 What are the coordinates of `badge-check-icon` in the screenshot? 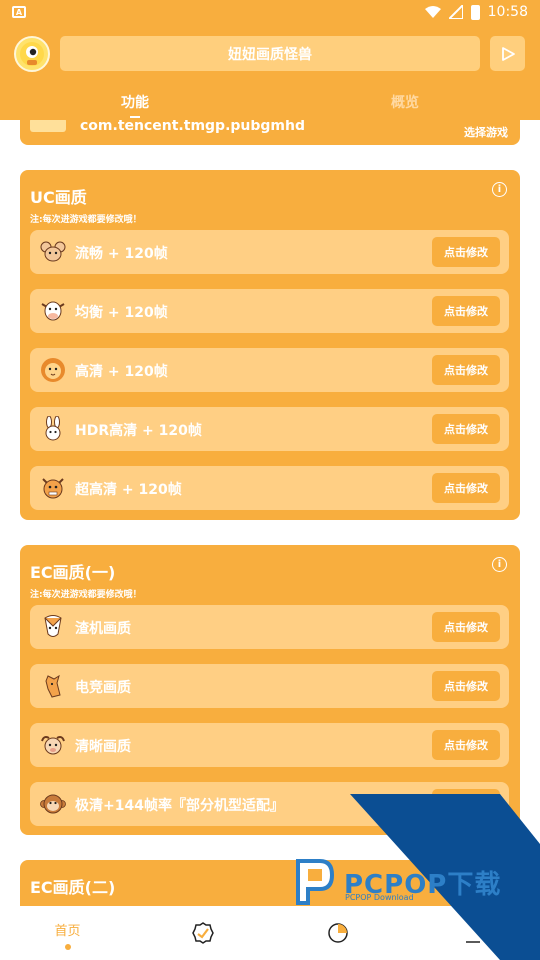 It's located at (202, 933).